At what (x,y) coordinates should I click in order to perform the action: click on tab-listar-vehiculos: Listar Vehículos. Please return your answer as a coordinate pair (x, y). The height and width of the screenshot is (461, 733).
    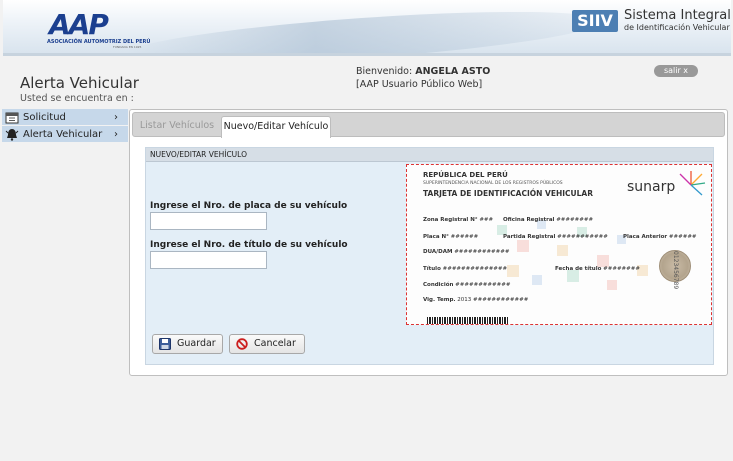
    Looking at the image, I should click on (177, 126).